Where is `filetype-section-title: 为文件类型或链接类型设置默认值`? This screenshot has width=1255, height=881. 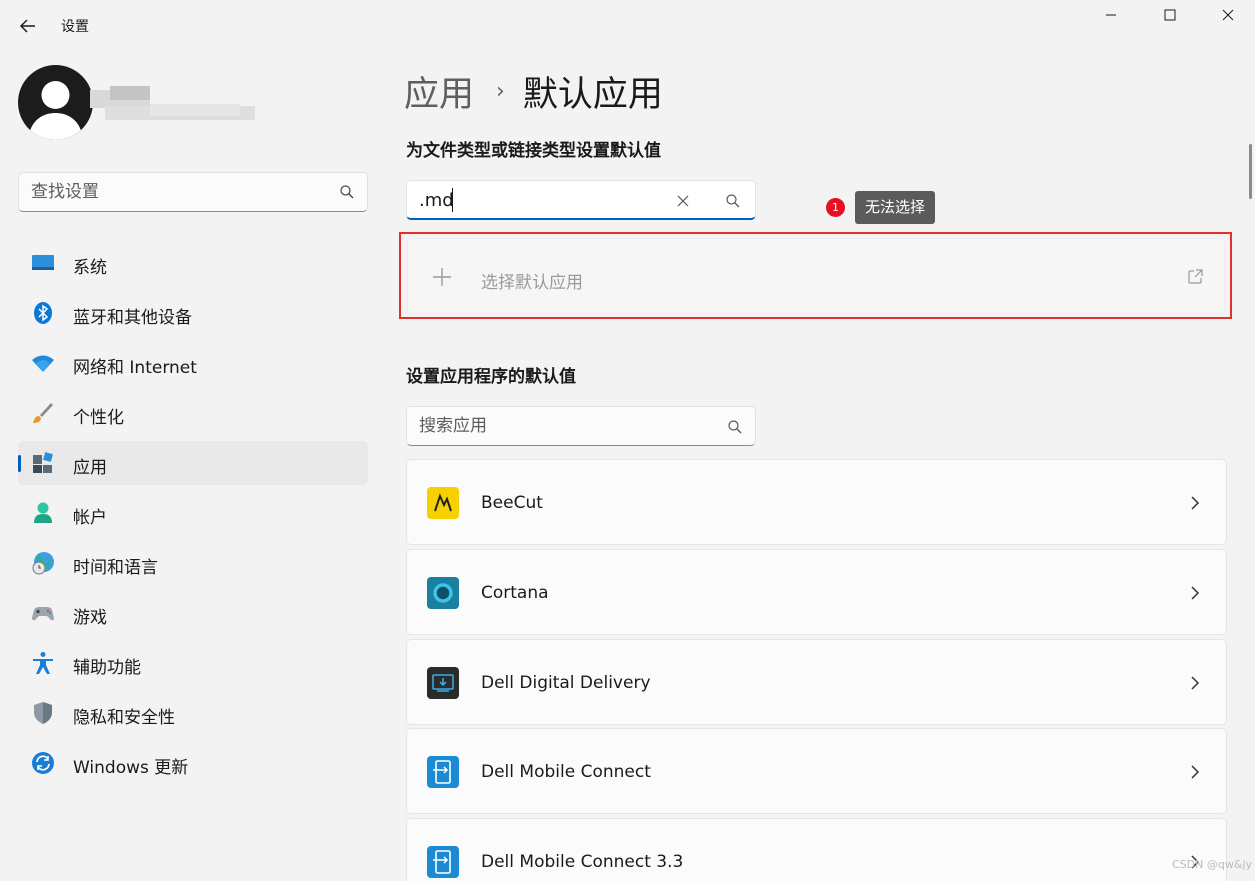 filetype-section-title: 为文件类型或链接类型设置默认值 is located at coordinates (533, 151).